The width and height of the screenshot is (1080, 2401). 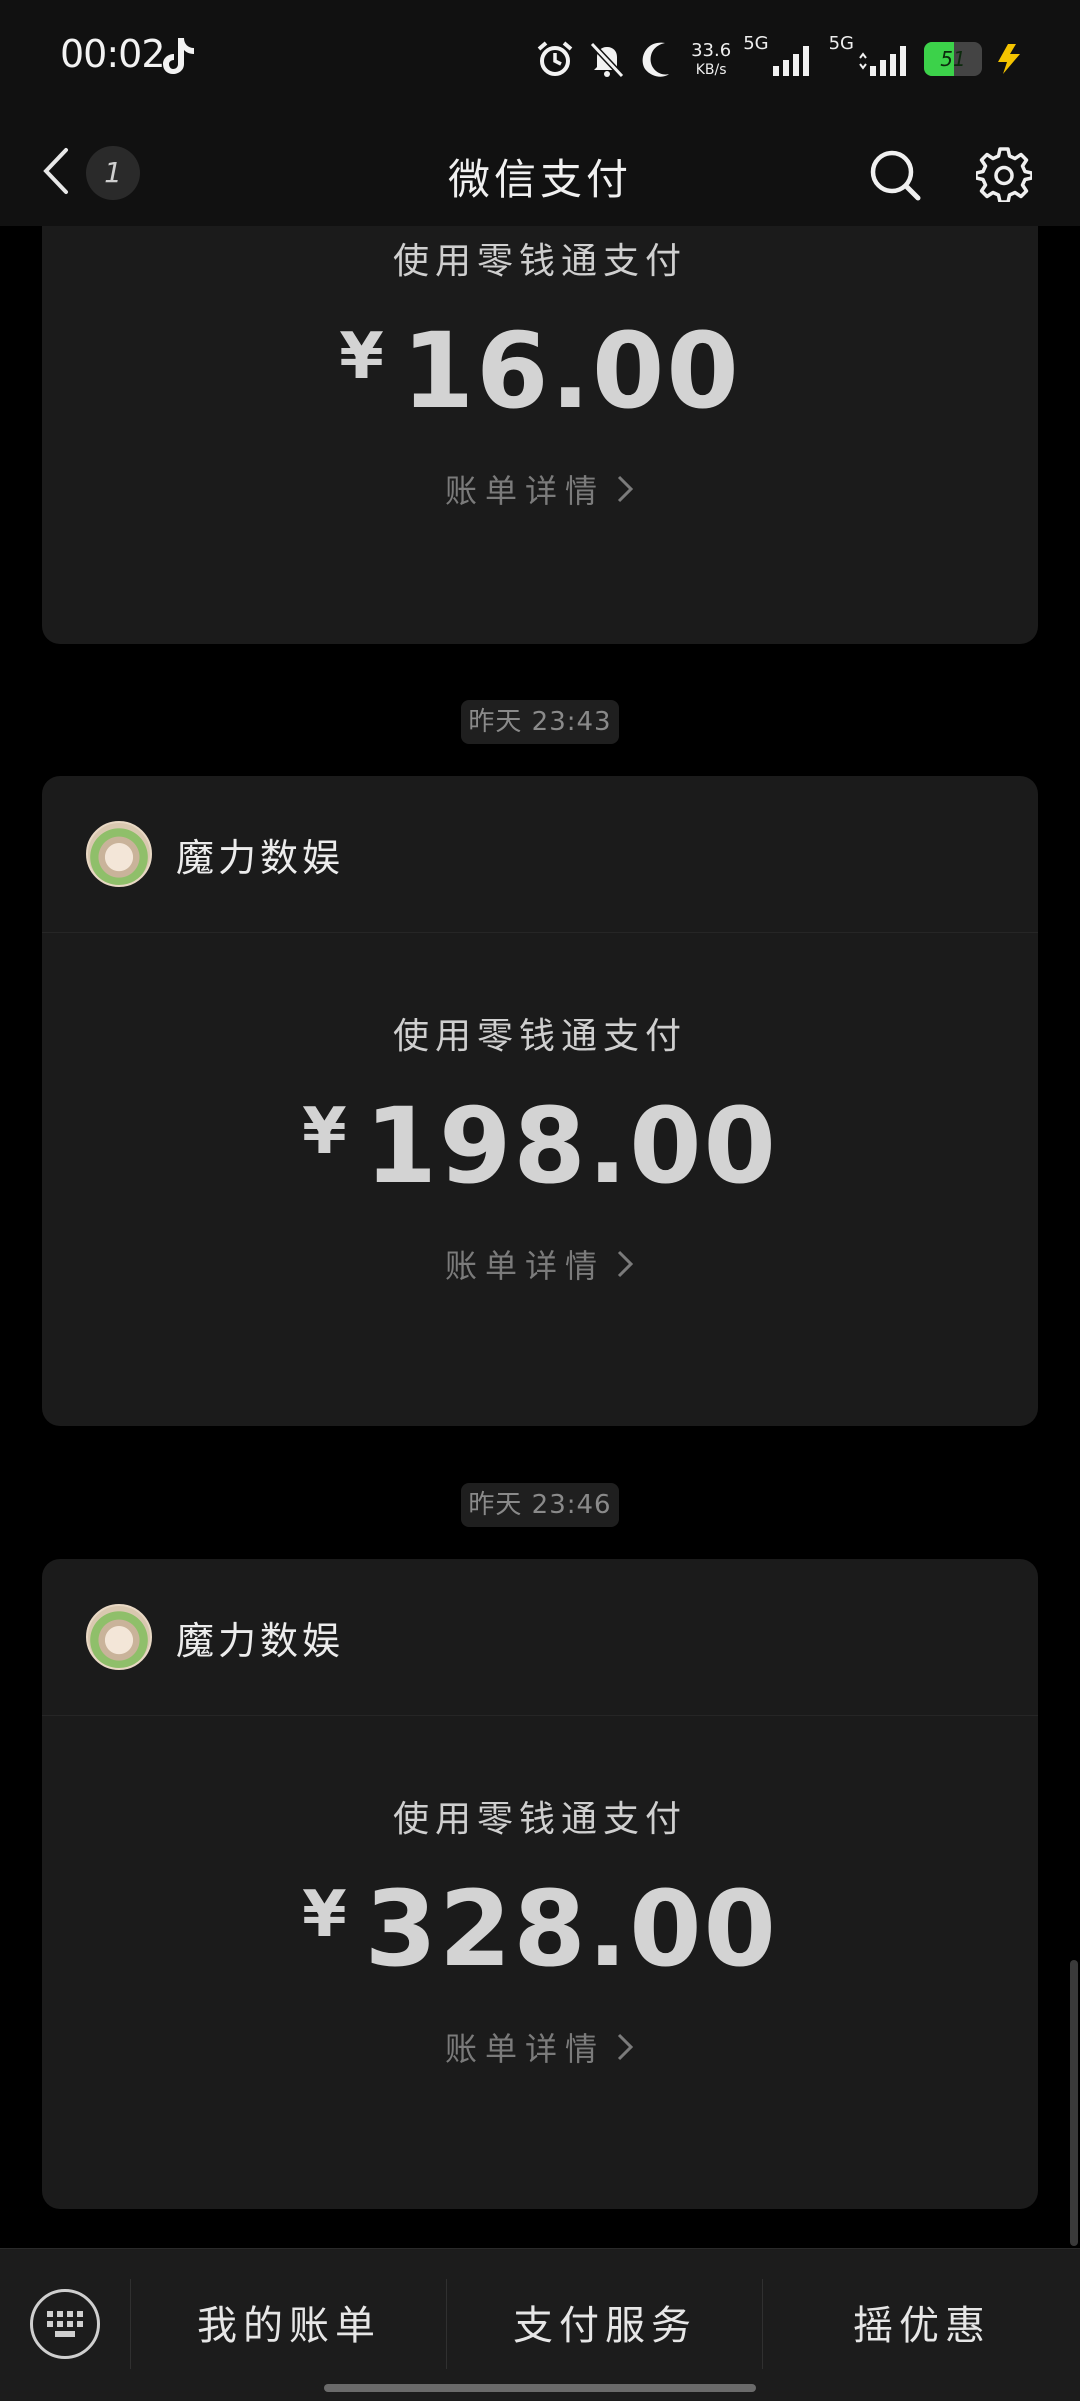 What do you see at coordinates (113, 54) in the screenshot?
I see `status-time: 00:02` at bounding box center [113, 54].